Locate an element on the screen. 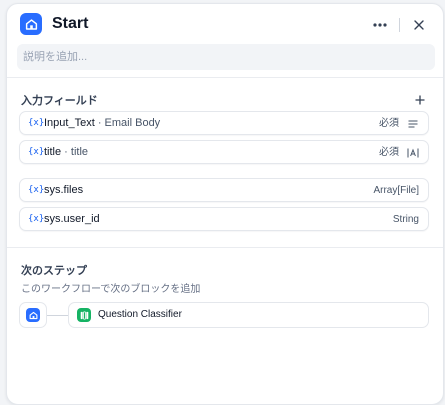 The width and height of the screenshot is (445, 405). node-title: Start is located at coordinates (70, 24).